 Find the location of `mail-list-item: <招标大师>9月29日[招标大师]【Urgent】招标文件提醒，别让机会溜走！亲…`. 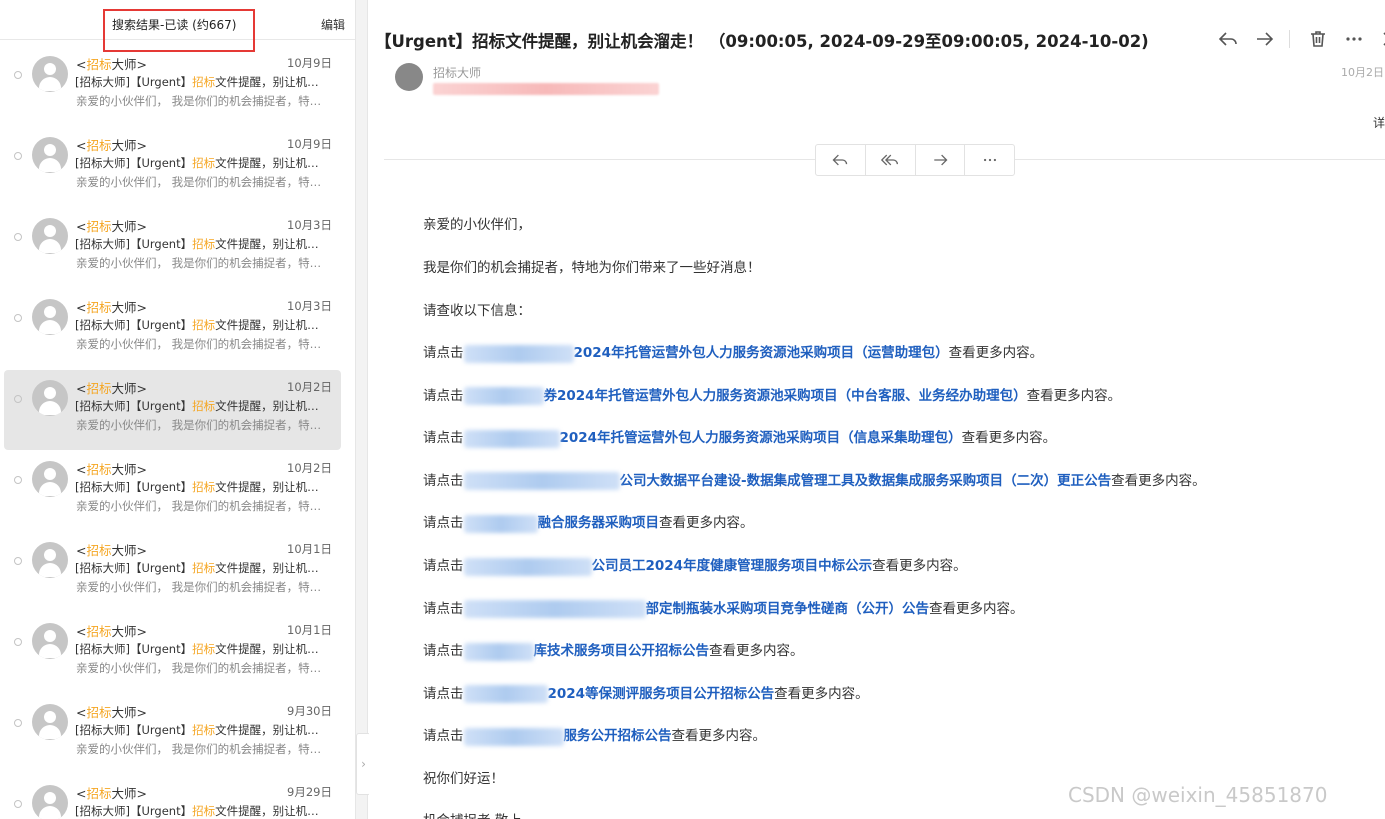

mail-list-item: <招标大师>9月29日[招标大师]【Urgent】招标文件提醒，别让机会溜走！亲… is located at coordinates (172, 797).